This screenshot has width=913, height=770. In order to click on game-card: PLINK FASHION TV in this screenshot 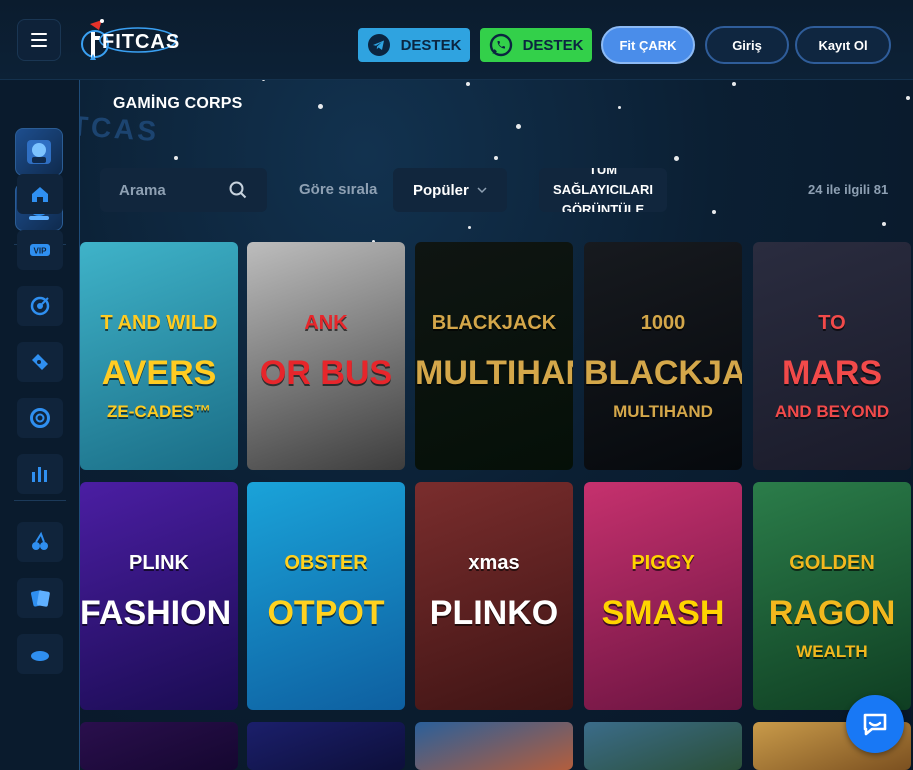, I will do `click(159, 596)`.